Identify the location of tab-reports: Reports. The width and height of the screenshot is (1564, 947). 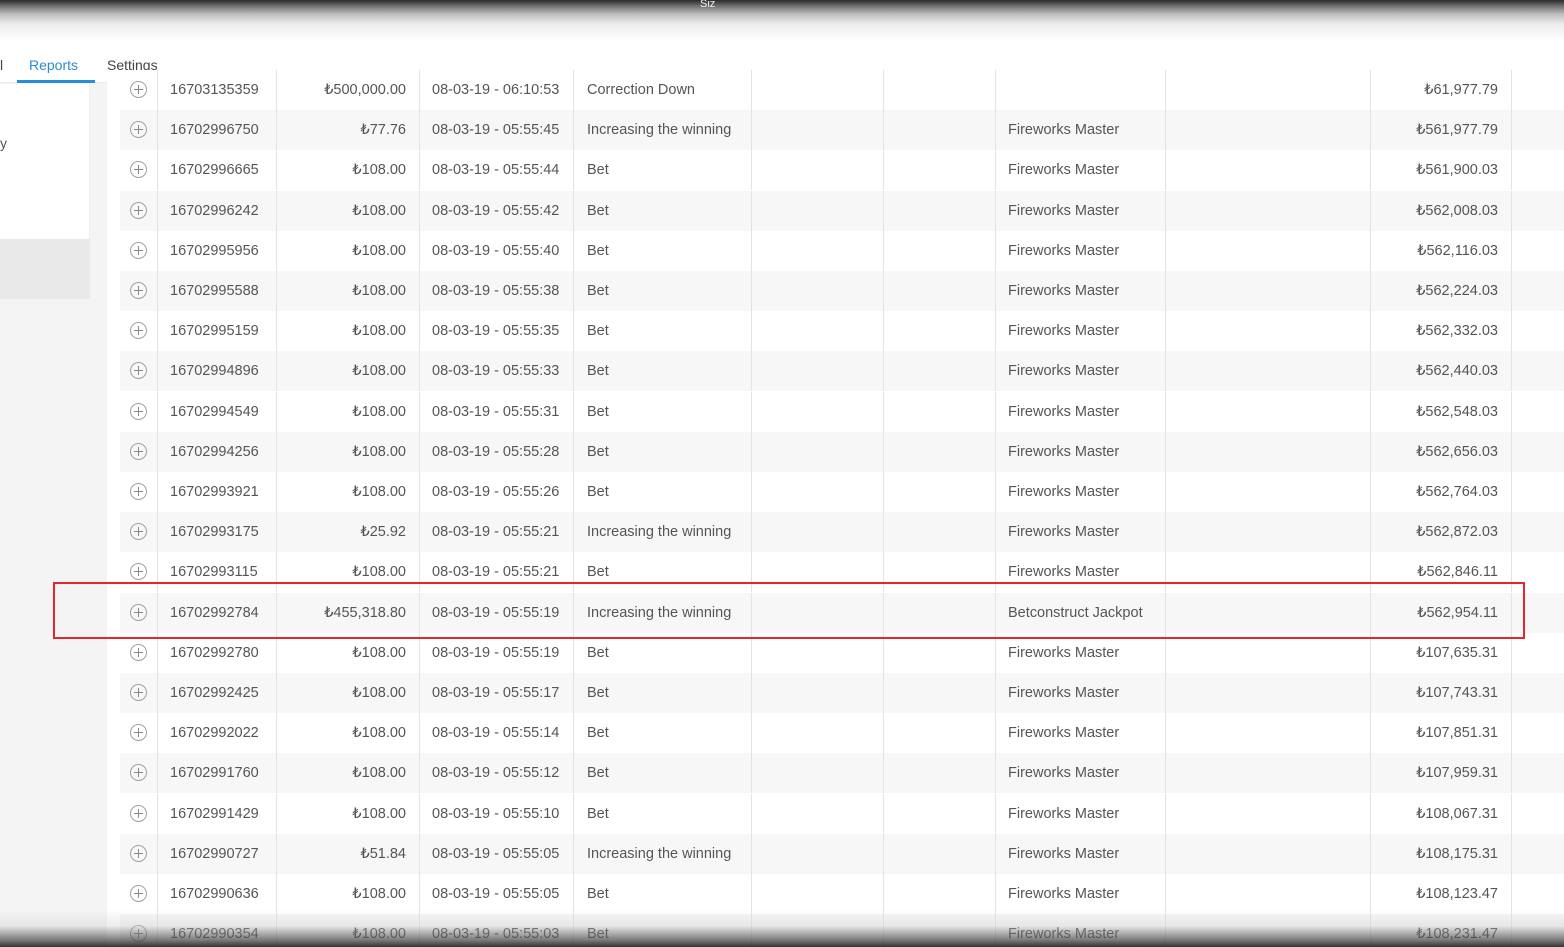
(53, 65).